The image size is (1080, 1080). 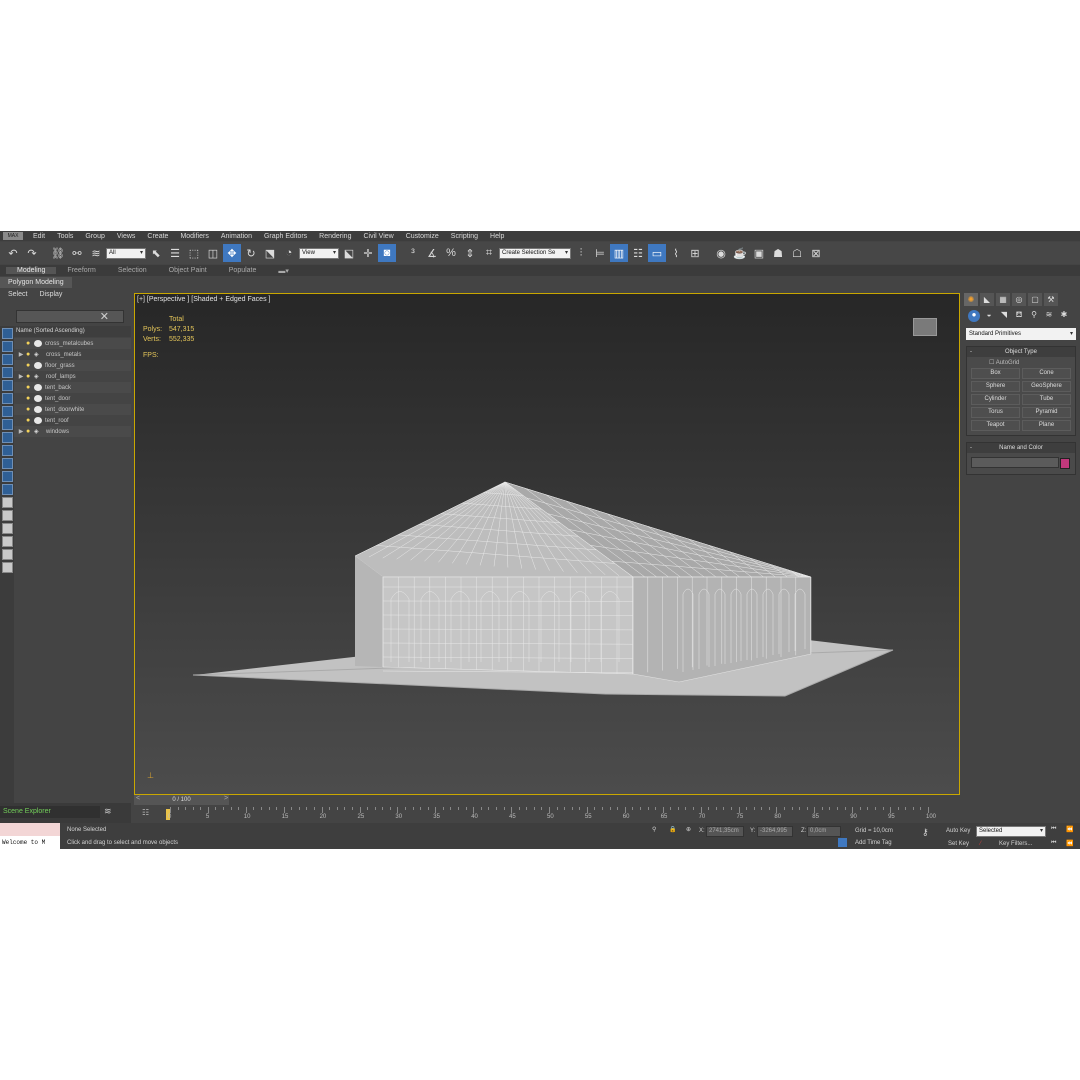 What do you see at coordinates (958, 844) in the screenshot?
I see `set-key-button: Set Key` at bounding box center [958, 844].